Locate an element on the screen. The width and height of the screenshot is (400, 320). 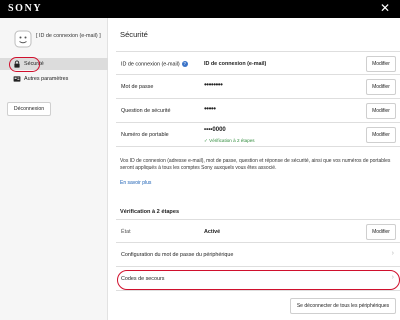
row-label: Mot de passe is located at coordinates (137, 87).